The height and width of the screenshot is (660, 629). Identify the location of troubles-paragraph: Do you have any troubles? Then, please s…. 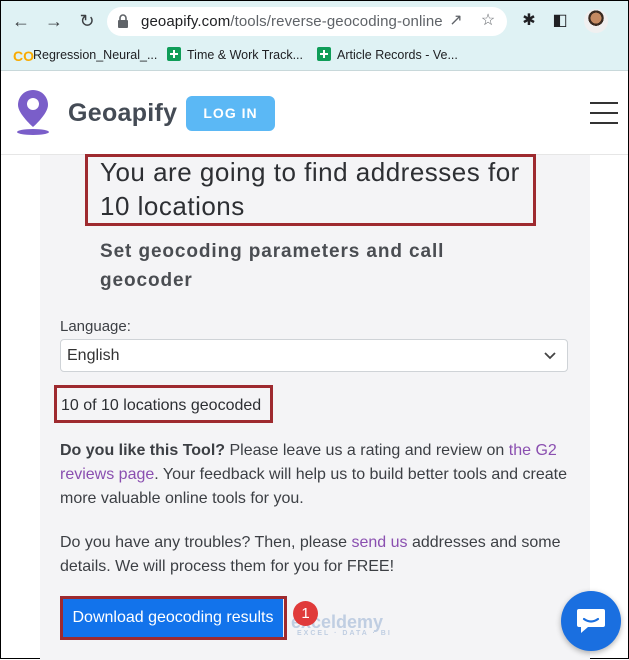
(310, 554).